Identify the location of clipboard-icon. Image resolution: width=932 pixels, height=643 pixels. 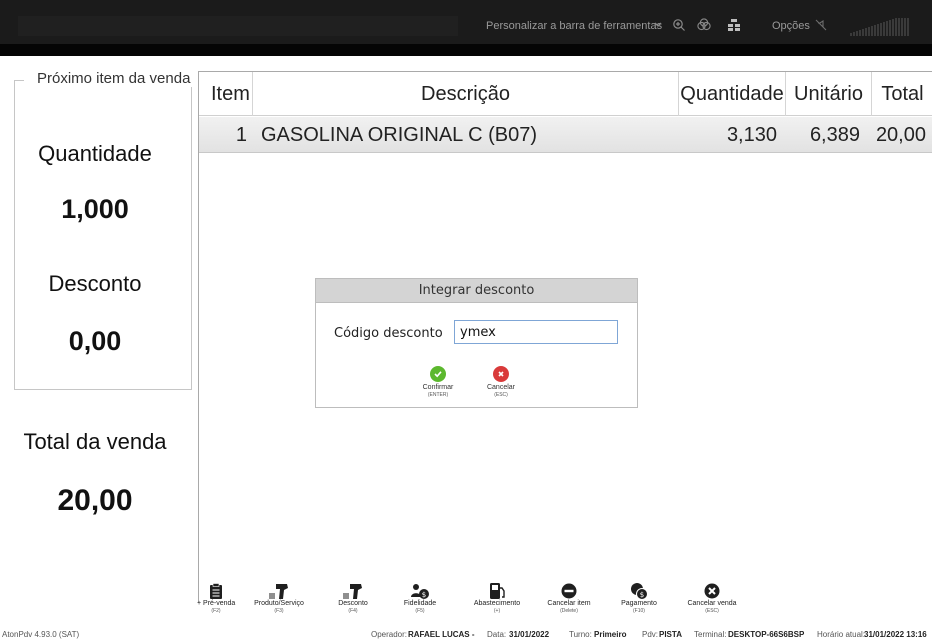
(216, 591).